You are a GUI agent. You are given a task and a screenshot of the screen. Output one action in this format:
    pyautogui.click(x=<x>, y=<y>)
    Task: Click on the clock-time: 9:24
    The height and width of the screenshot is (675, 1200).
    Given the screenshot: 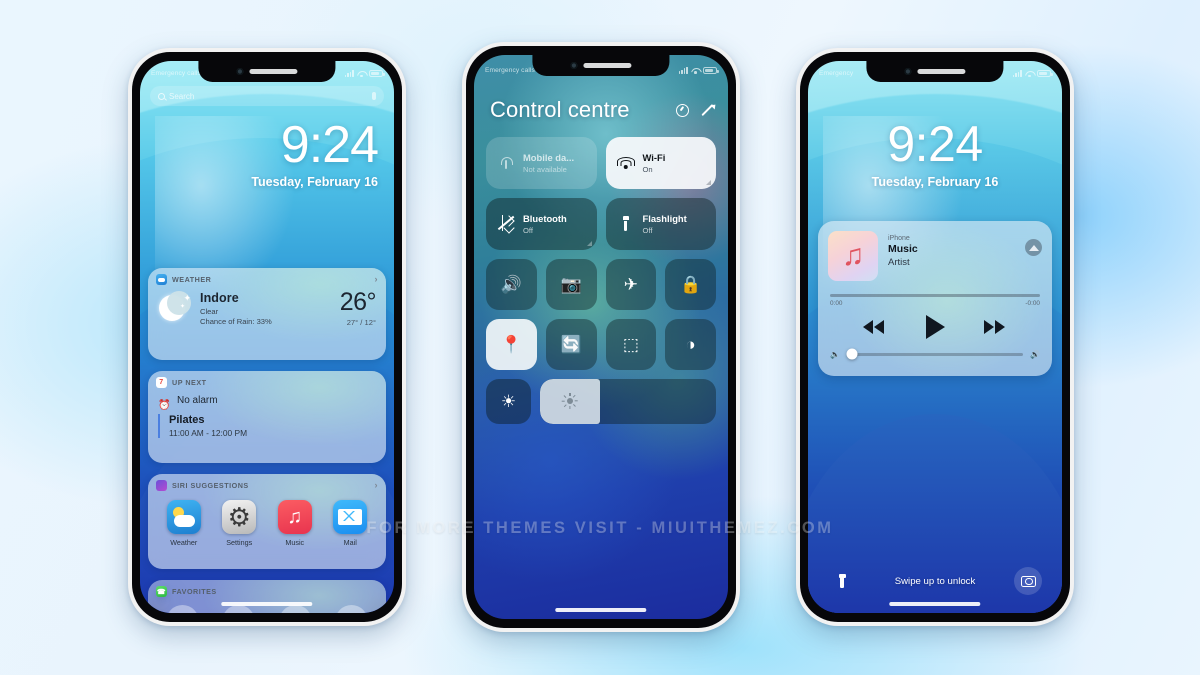 What is the action you would take?
    pyautogui.click(x=329, y=145)
    